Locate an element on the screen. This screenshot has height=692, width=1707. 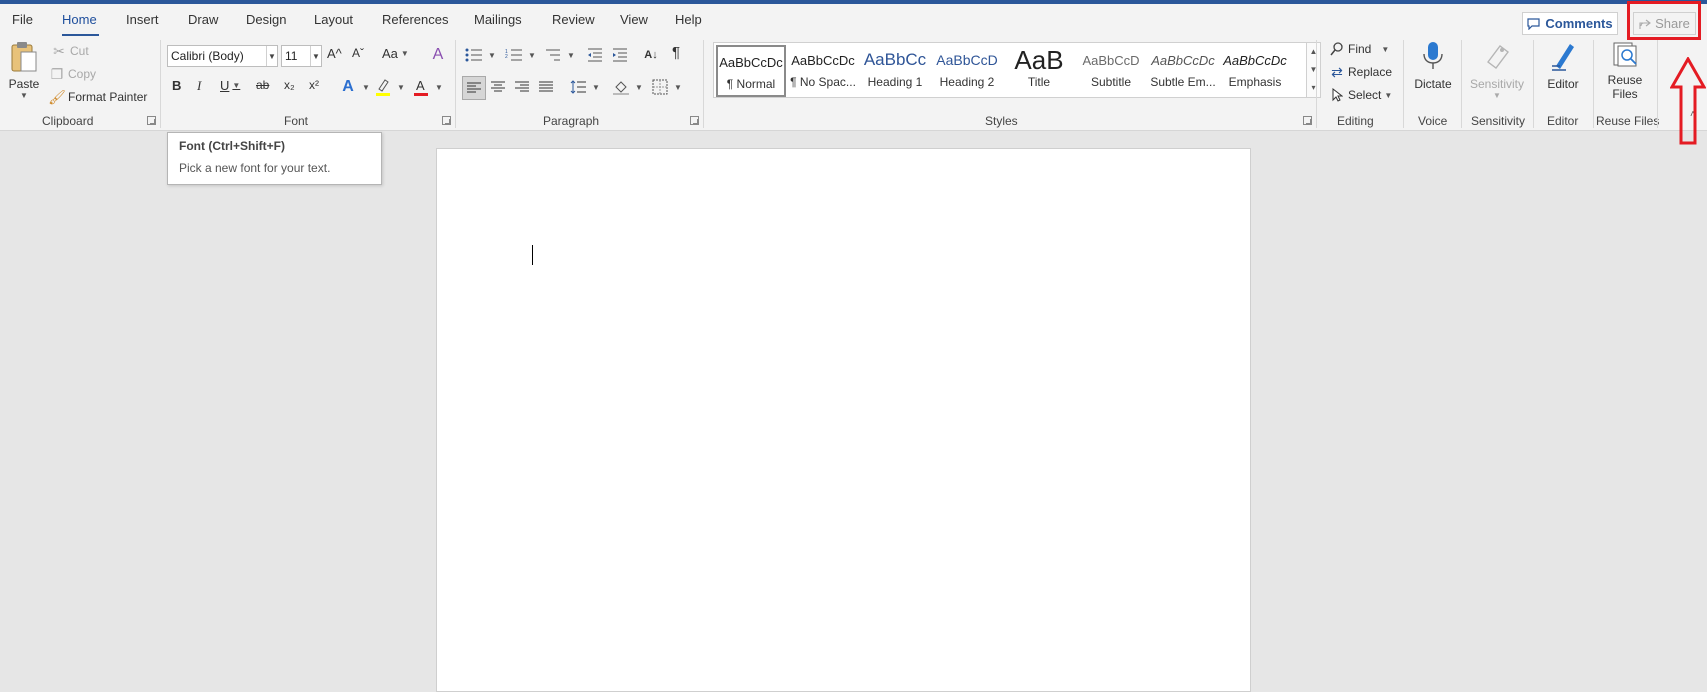
font-name-box: Calibri (Body) ▼ is located at coordinates (222, 56).